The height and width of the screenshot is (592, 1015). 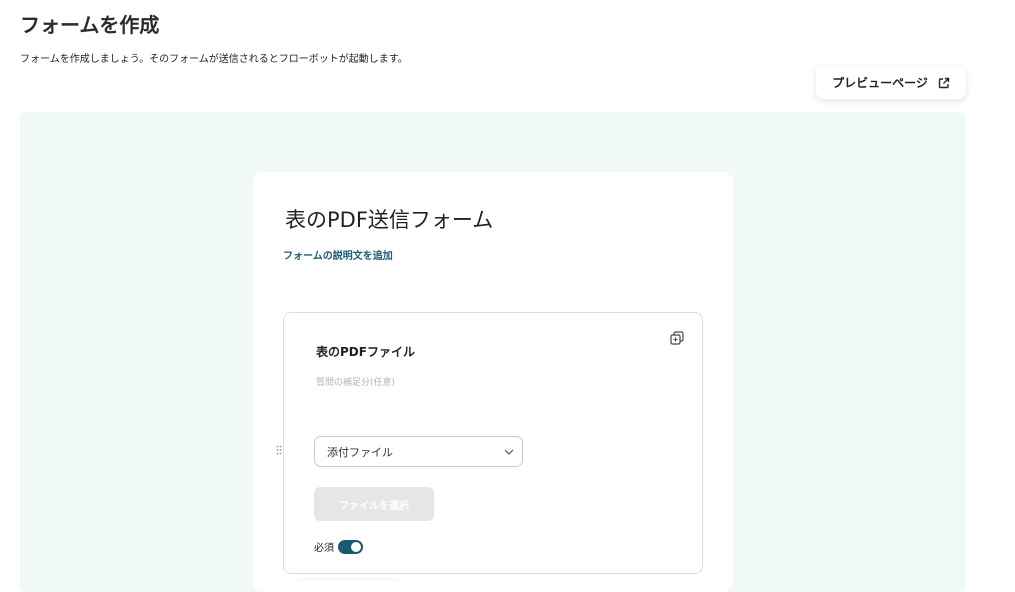 What do you see at coordinates (880, 83) in the screenshot?
I see `preview-page-label: プレビューページ` at bounding box center [880, 83].